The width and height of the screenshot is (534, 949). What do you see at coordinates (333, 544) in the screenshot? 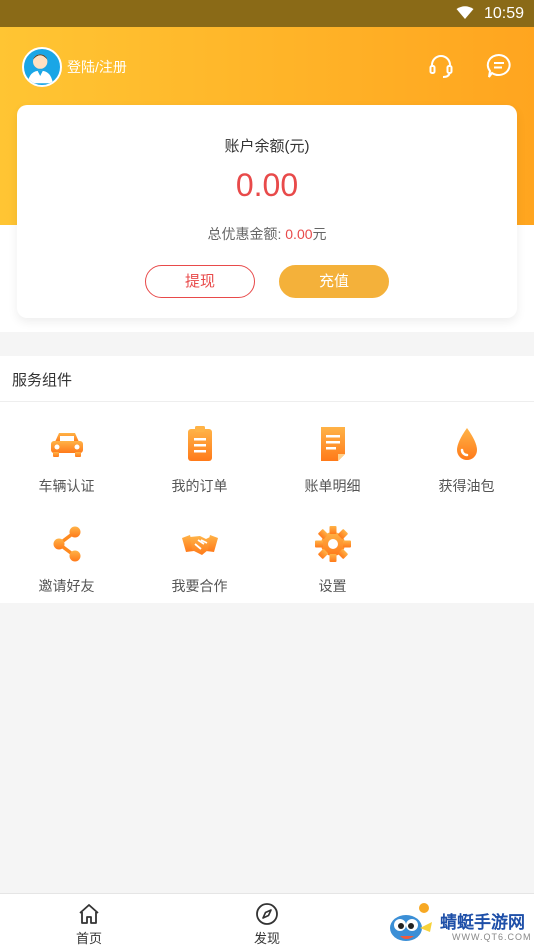
I see `gear-icon` at bounding box center [333, 544].